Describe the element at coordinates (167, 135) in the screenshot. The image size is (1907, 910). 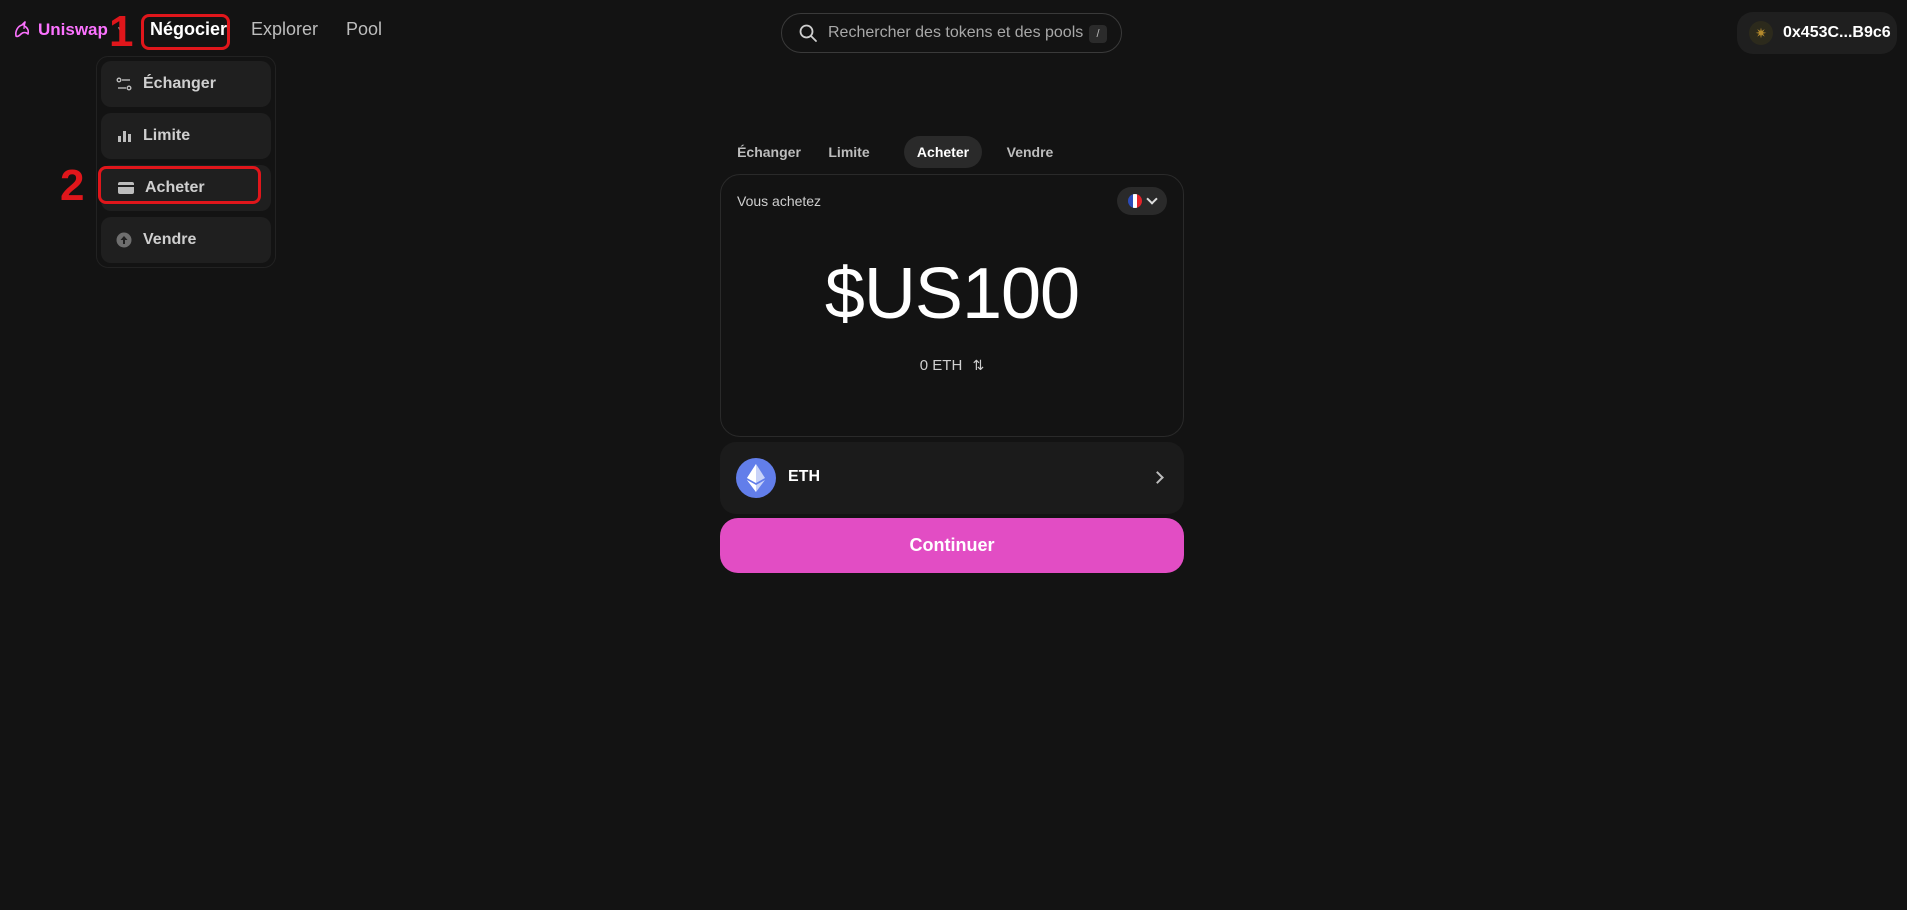
I see `dropdown-item-label: Limite` at that location.